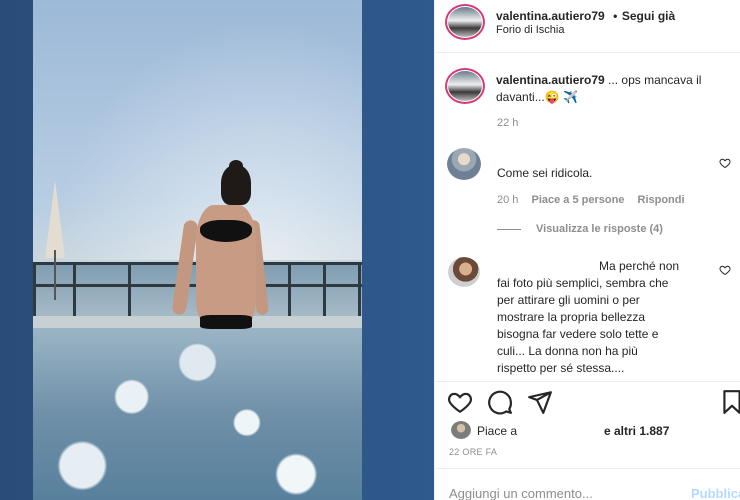 The width and height of the screenshot is (740, 500). Describe the element at coordinates (571, 317) in the screenshot. I see `comment-2-line-4: mostrare la propria bellezza` at that location.